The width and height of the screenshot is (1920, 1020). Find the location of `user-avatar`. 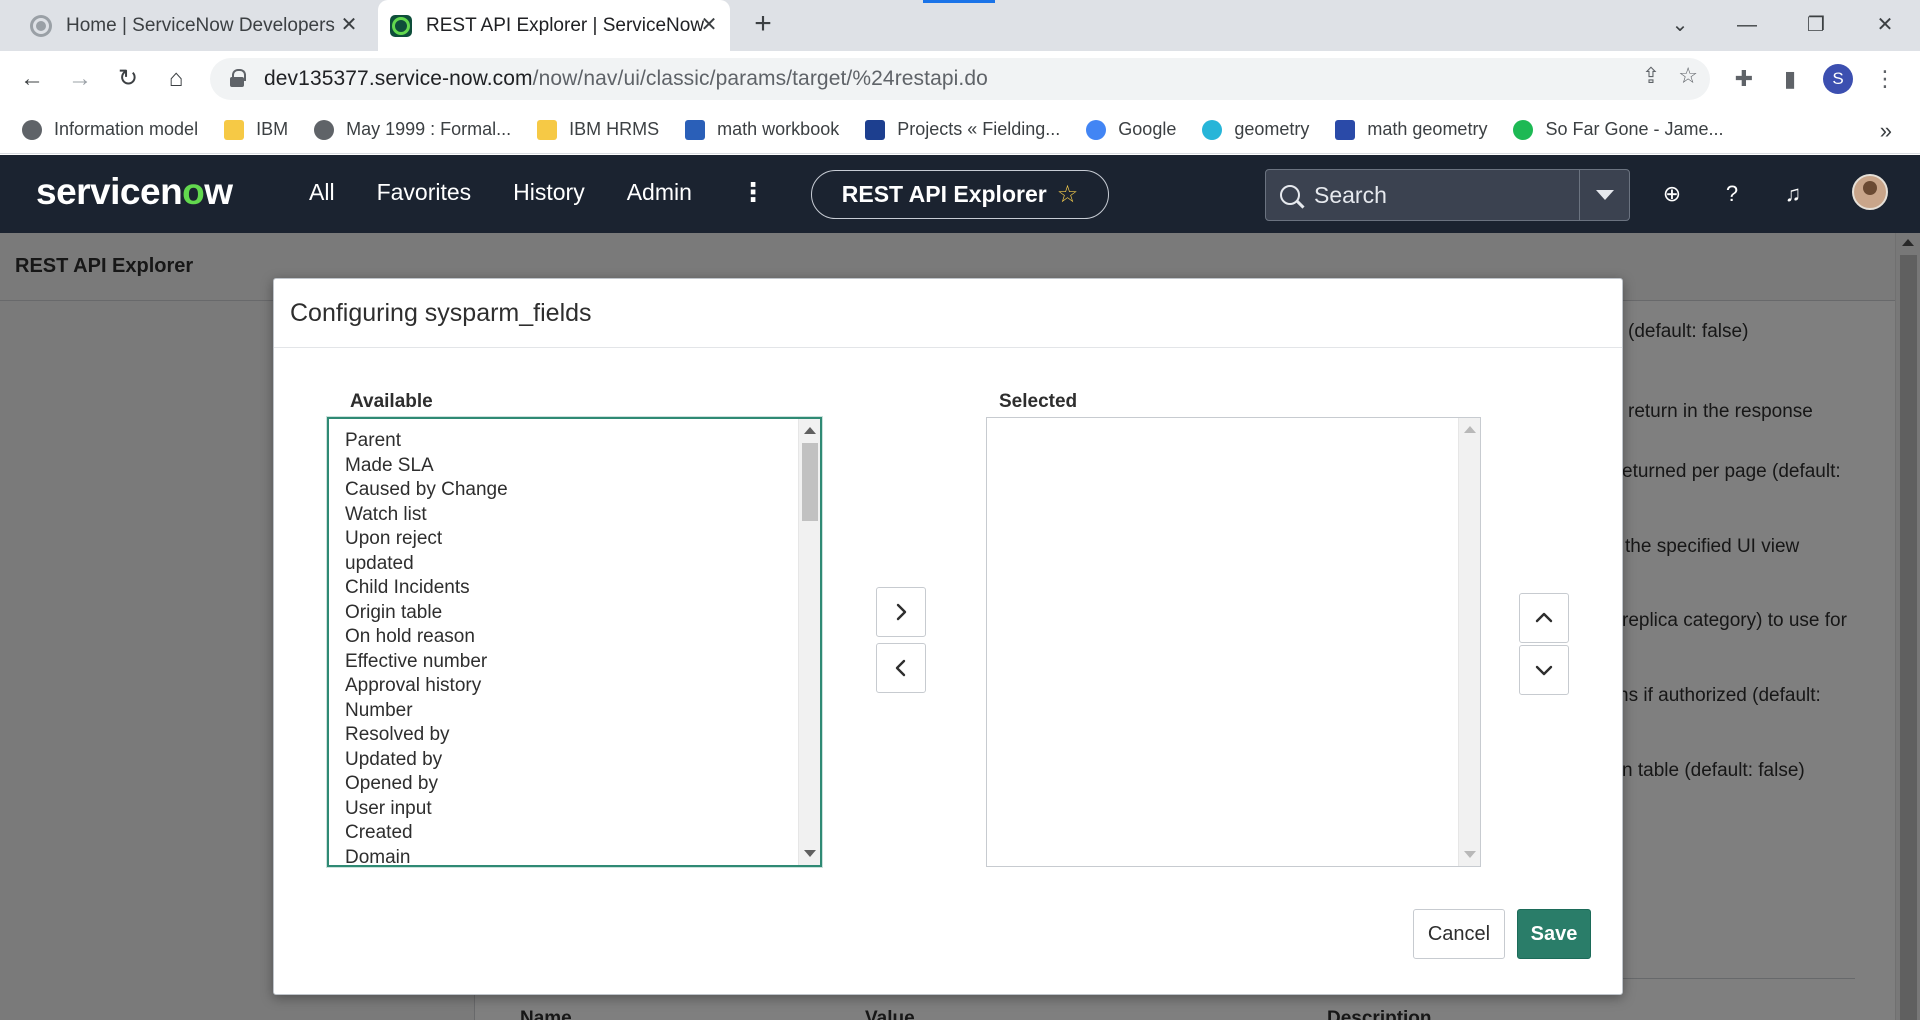

user-avatar is located at coordinates (1870, 192).